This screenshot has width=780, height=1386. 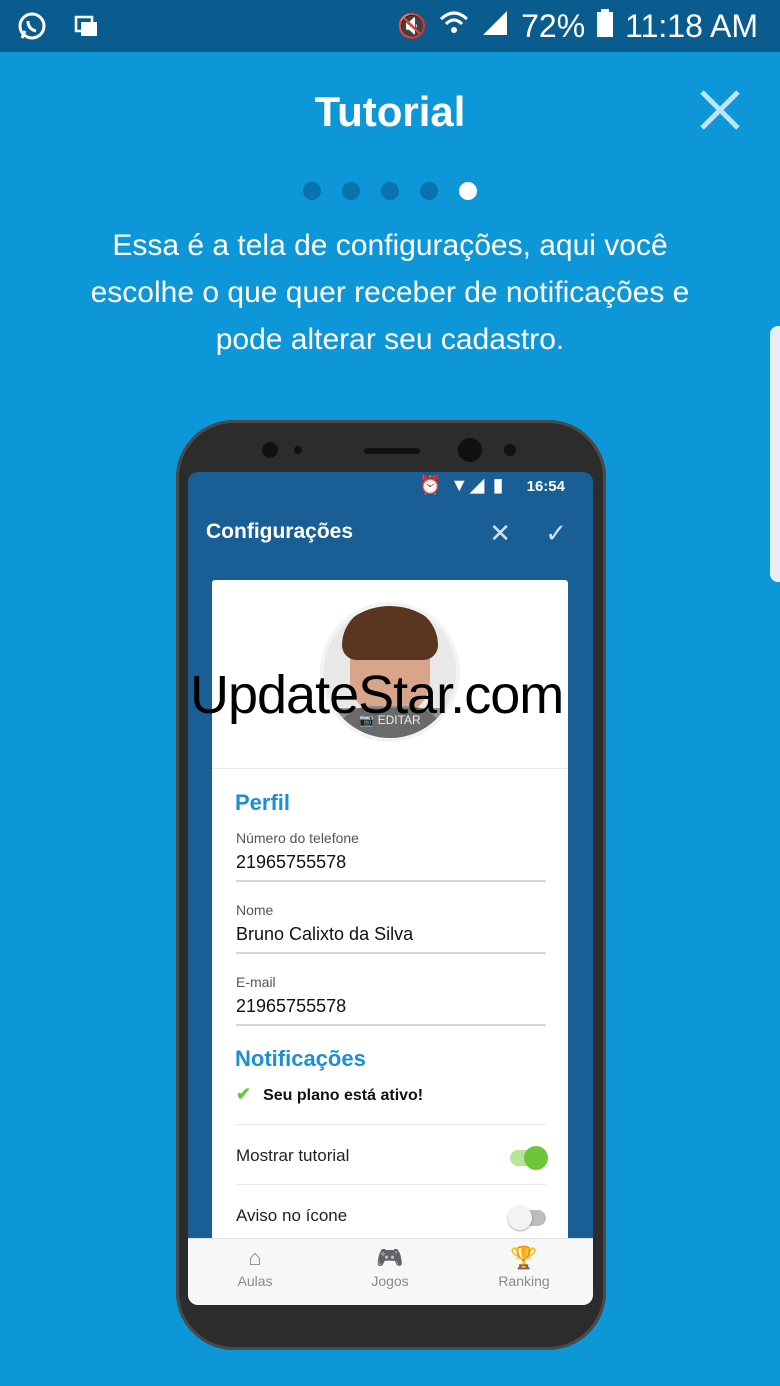 I want to click on notifications-section-title: Notificações, so click(x=300, y=1058).